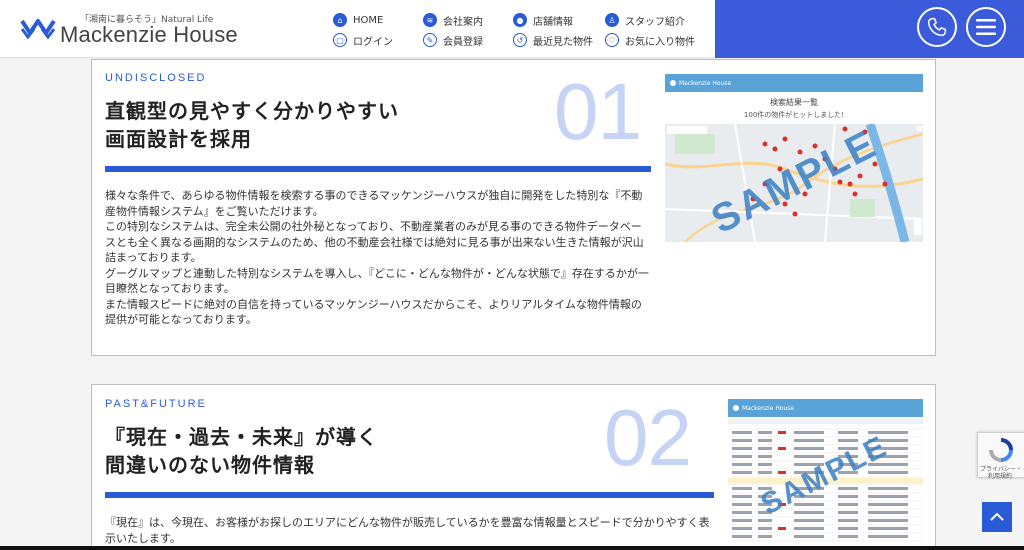  I want to click on recaptcha-terms-text: 利用規約, so click(1000, 476).